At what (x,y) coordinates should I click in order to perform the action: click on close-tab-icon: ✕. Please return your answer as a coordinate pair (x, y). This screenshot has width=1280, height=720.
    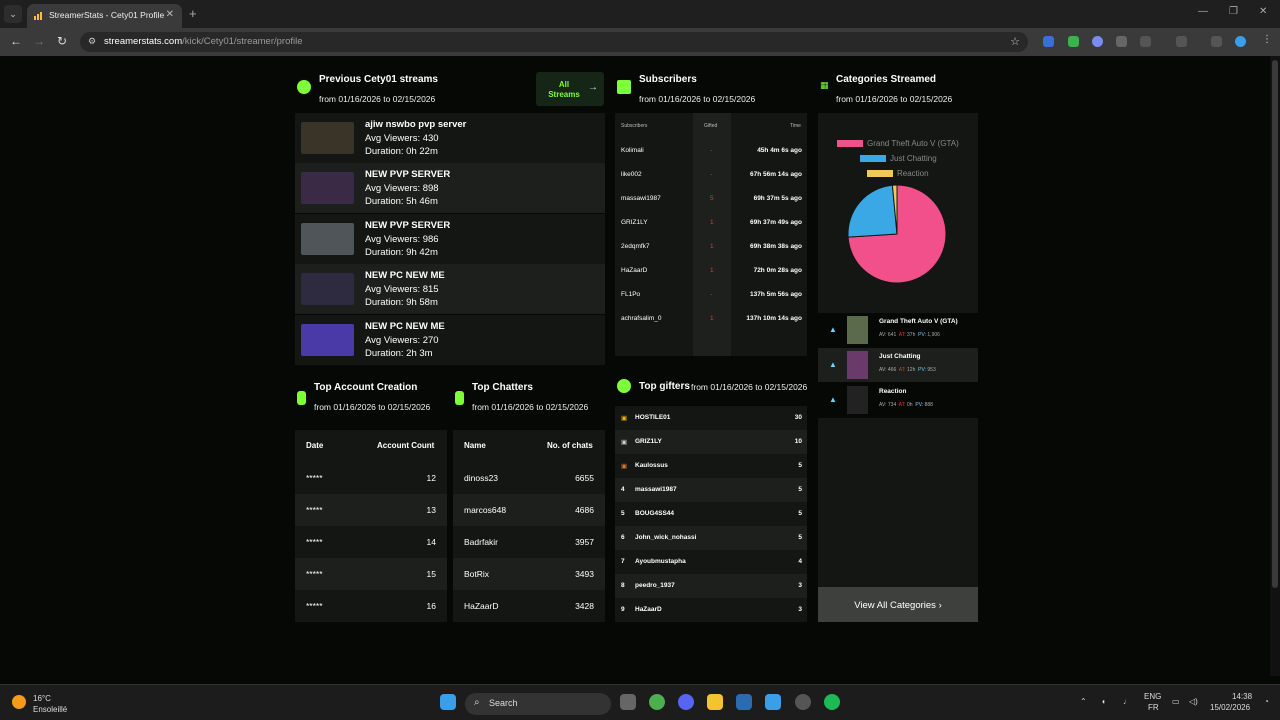
    Looking at the image, I should click on (170, 14).